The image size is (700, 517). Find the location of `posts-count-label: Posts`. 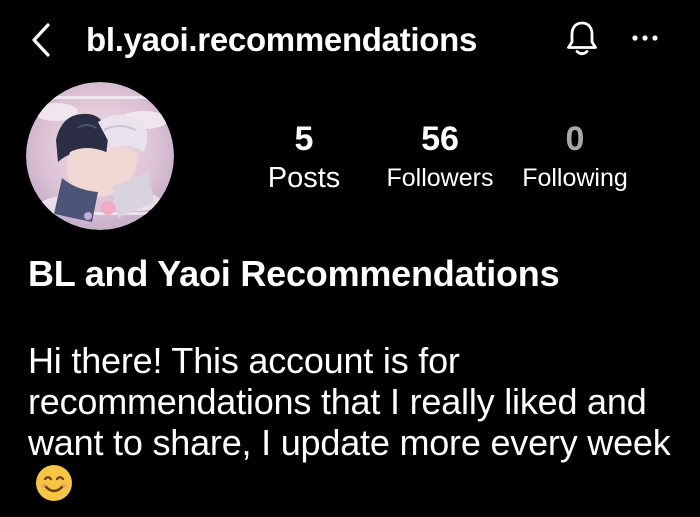

posts-count-label: Posts is located at coordinates (304, 178).